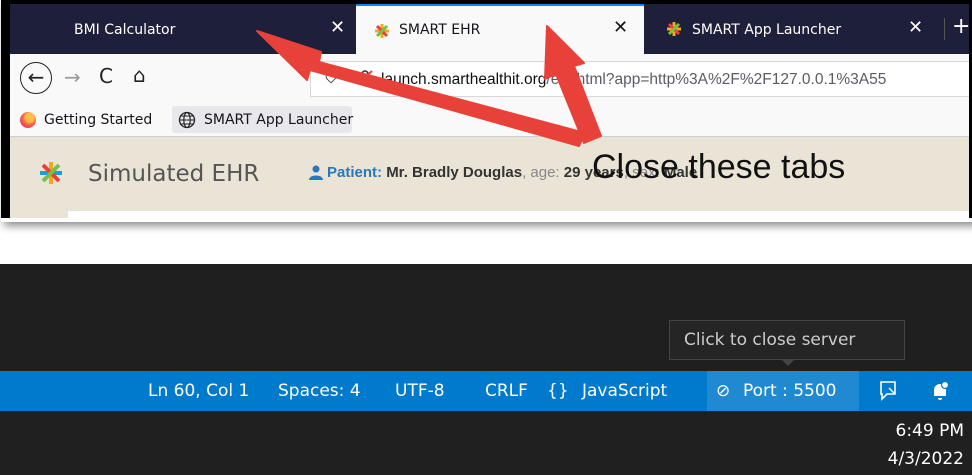 This screenshot has height=475, width=972. I want to click on smart-ehr-logo, so click(51, 173).